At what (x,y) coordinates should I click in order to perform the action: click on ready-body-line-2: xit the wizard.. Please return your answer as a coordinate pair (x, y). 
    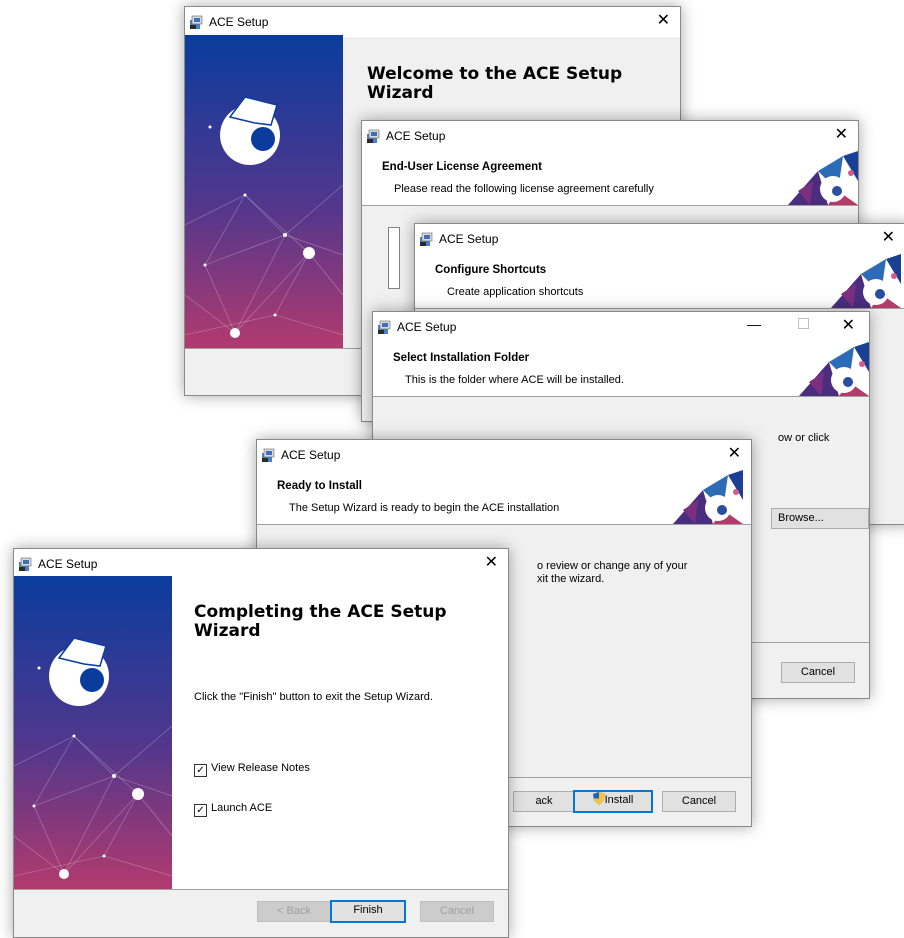
    Looking at the image, I should click on (571, 579).